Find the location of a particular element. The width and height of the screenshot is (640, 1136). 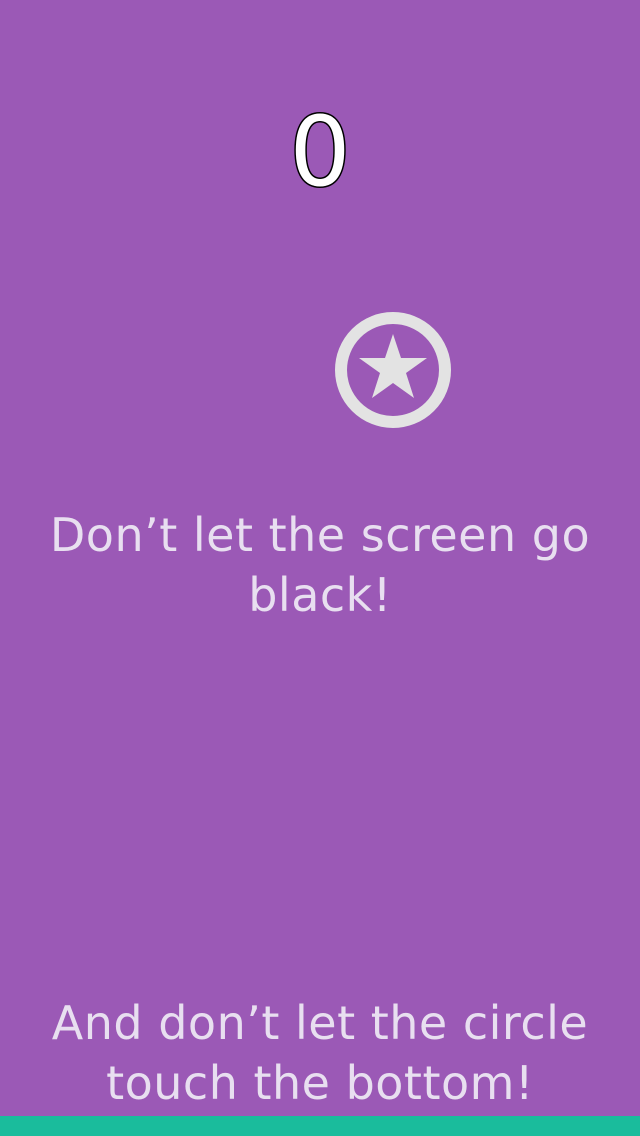

star-circle-icon is located at coordinates (393, 370).